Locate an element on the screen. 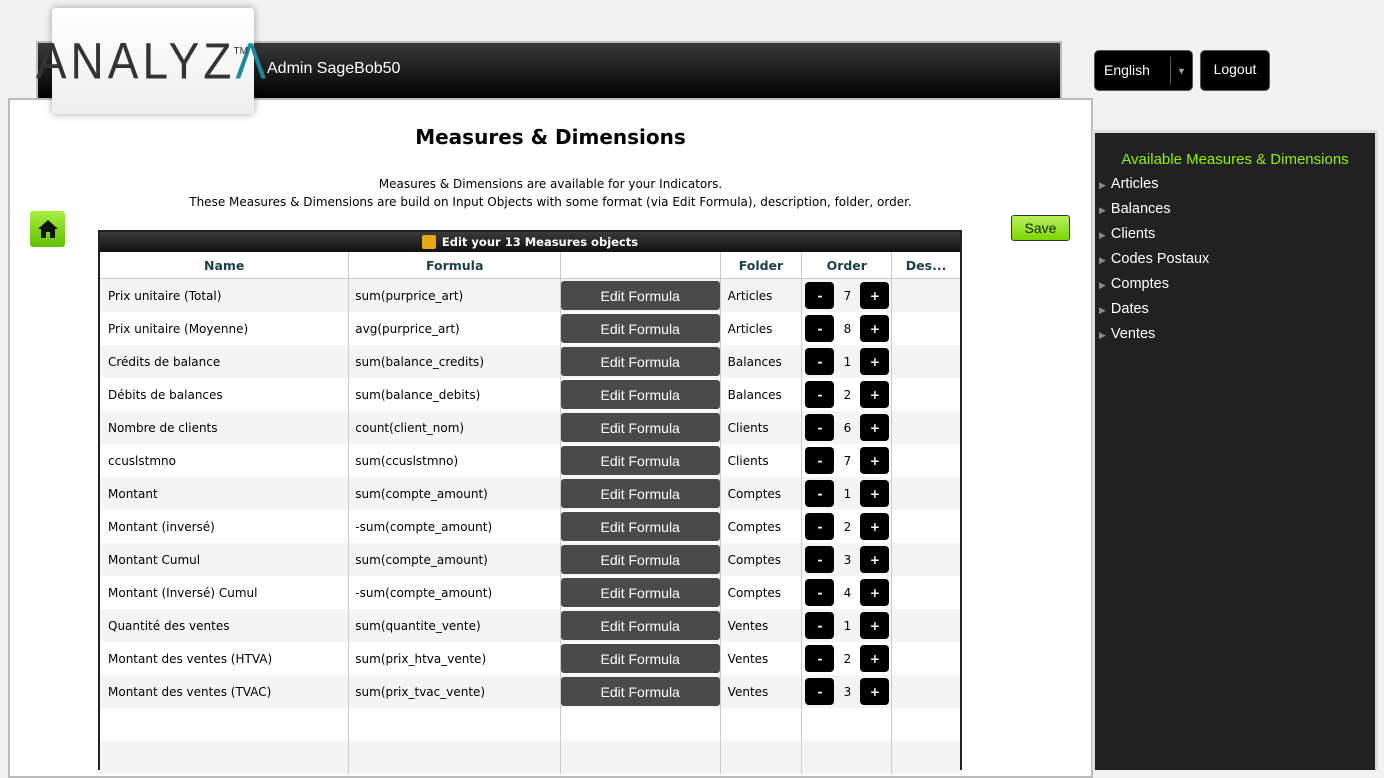  sidebar-item: ▶ Balances is located at coordinates (1235, 209).